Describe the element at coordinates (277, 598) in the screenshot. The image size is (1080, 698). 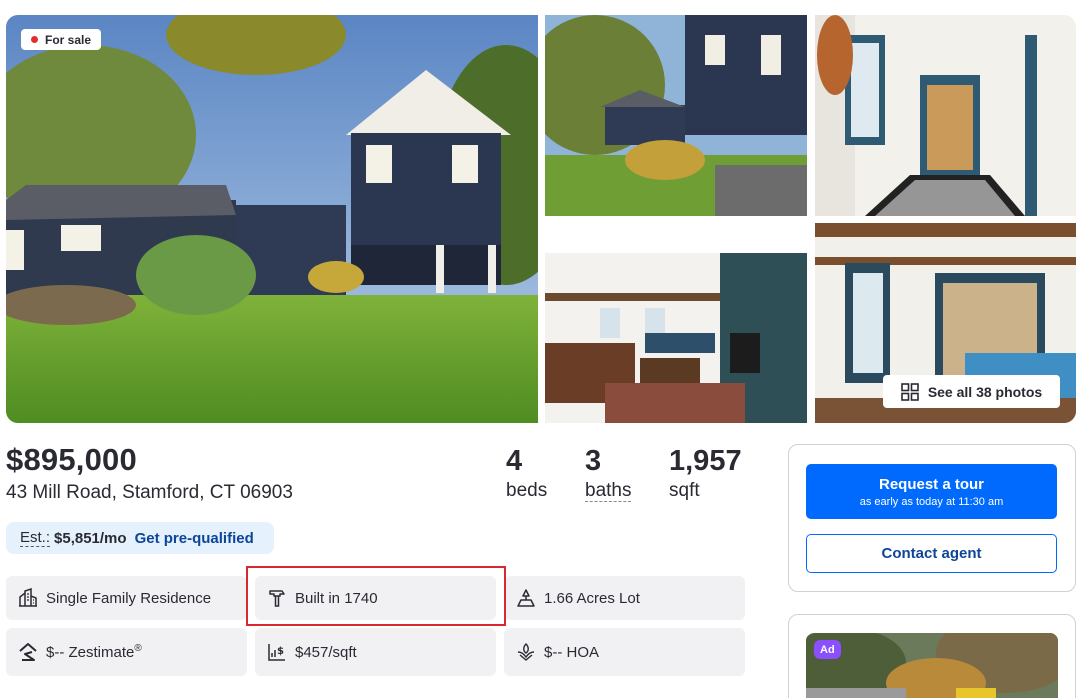
I see `hammer-icon` at that location.